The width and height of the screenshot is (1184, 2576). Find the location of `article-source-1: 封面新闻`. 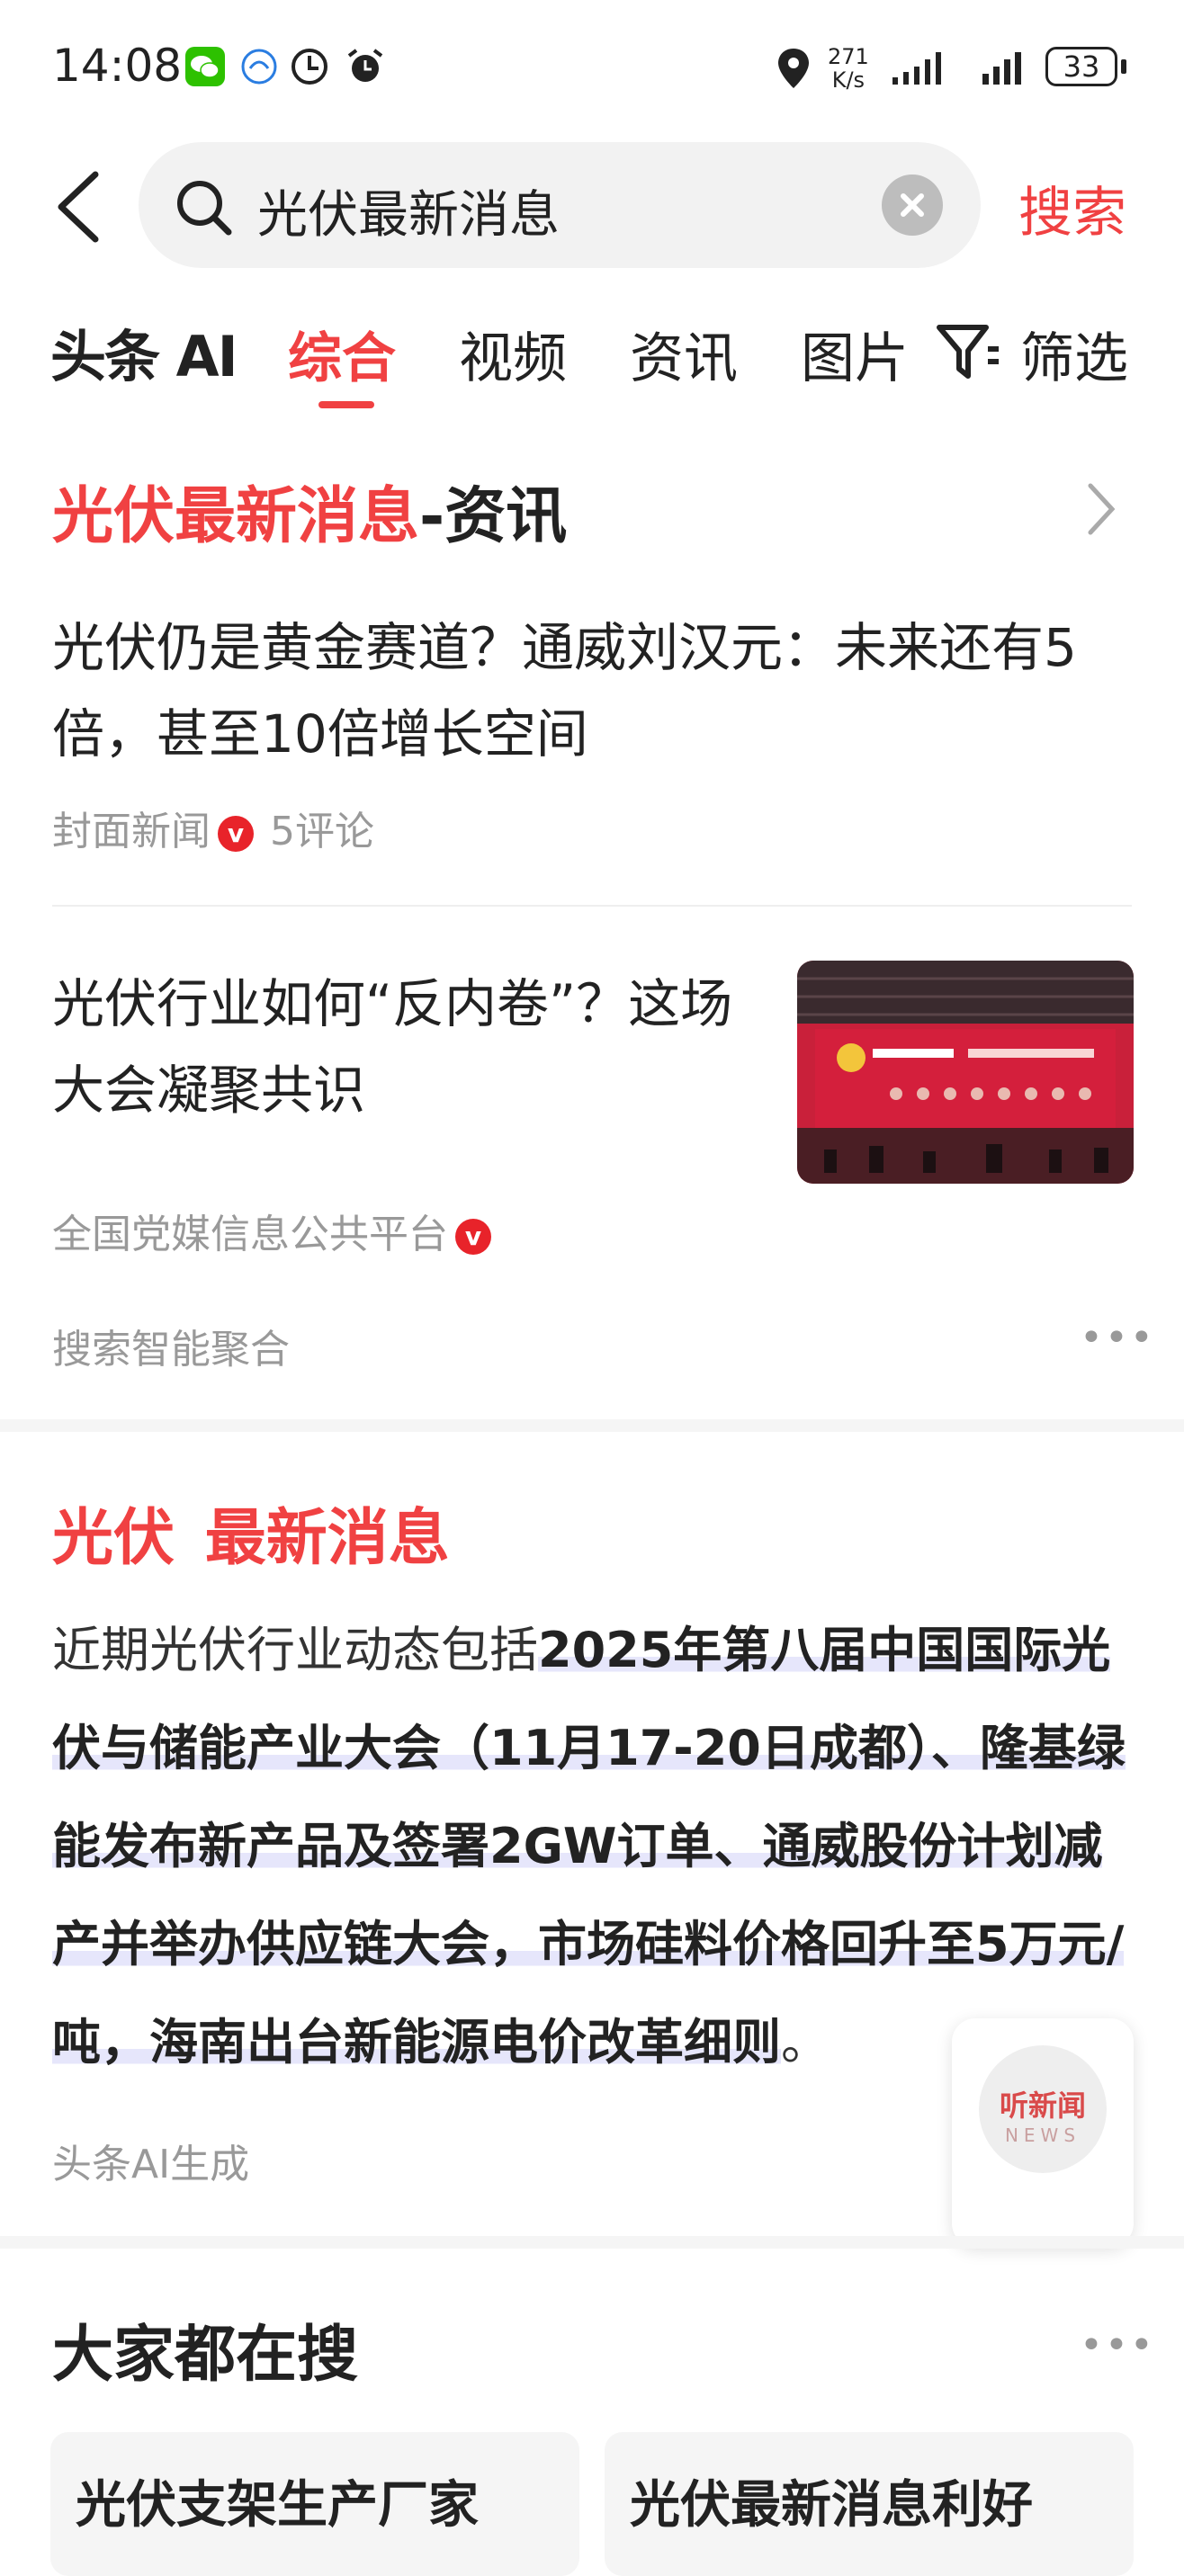

article-source-1: 封面新闻 is located at coordinates (131, 831).